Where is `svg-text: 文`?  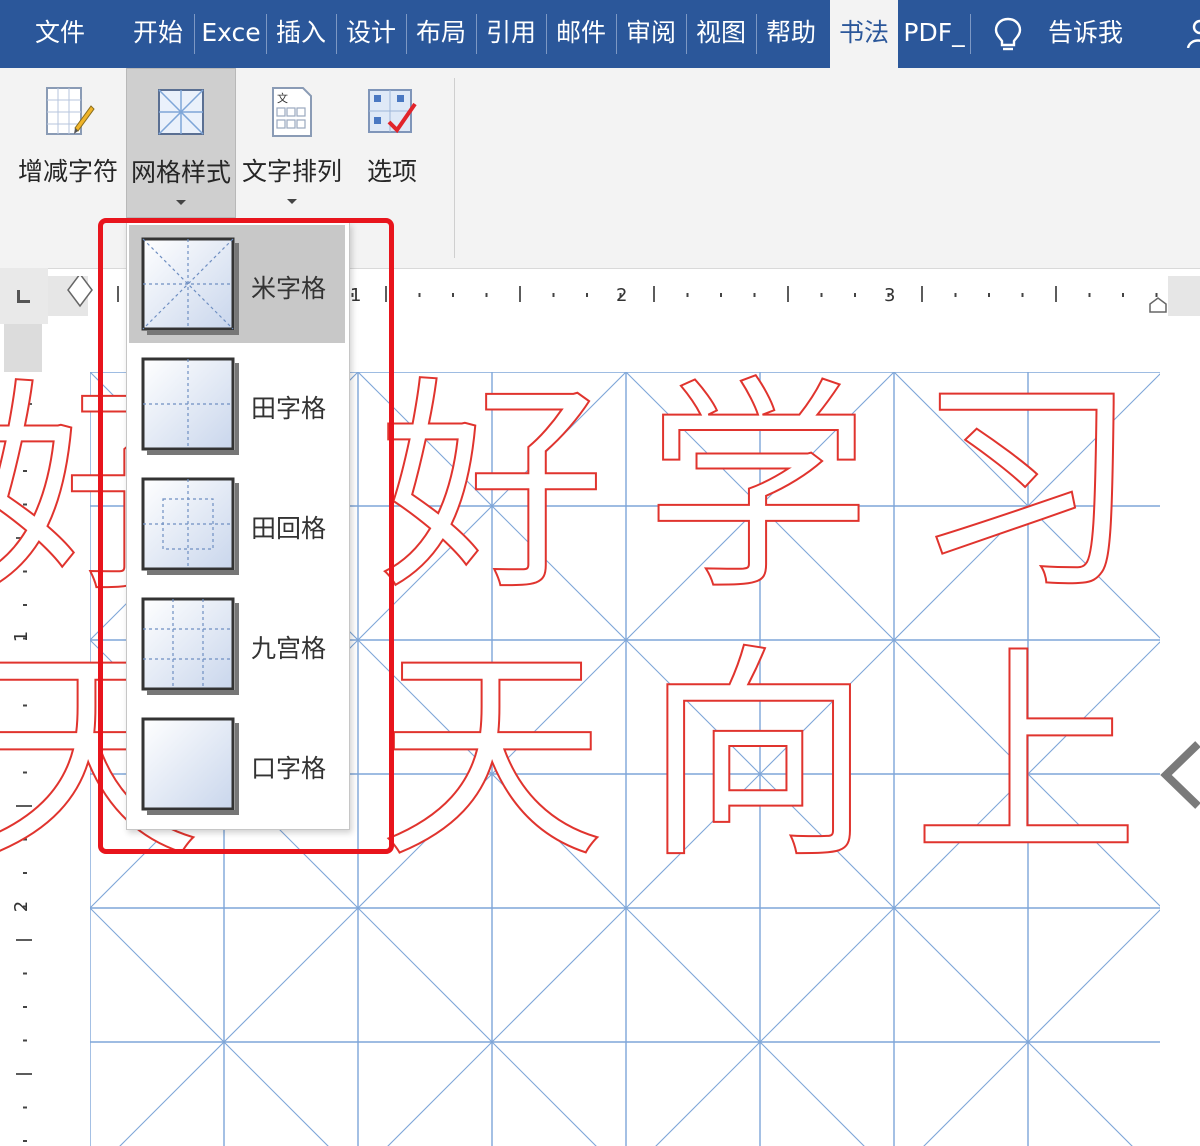
svg-text: 文 is located at coordinates (282, 98).